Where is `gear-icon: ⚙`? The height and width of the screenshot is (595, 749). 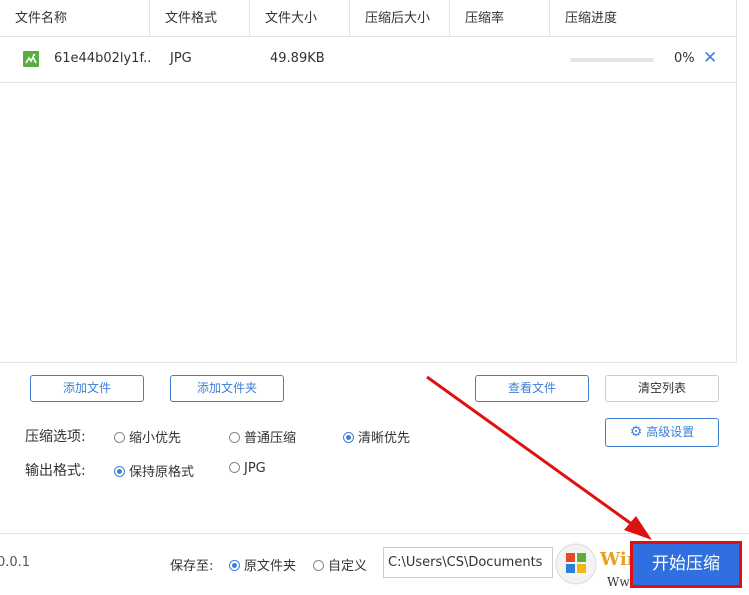 gear-icon: ⚙ is located at coordinates (636, 432).